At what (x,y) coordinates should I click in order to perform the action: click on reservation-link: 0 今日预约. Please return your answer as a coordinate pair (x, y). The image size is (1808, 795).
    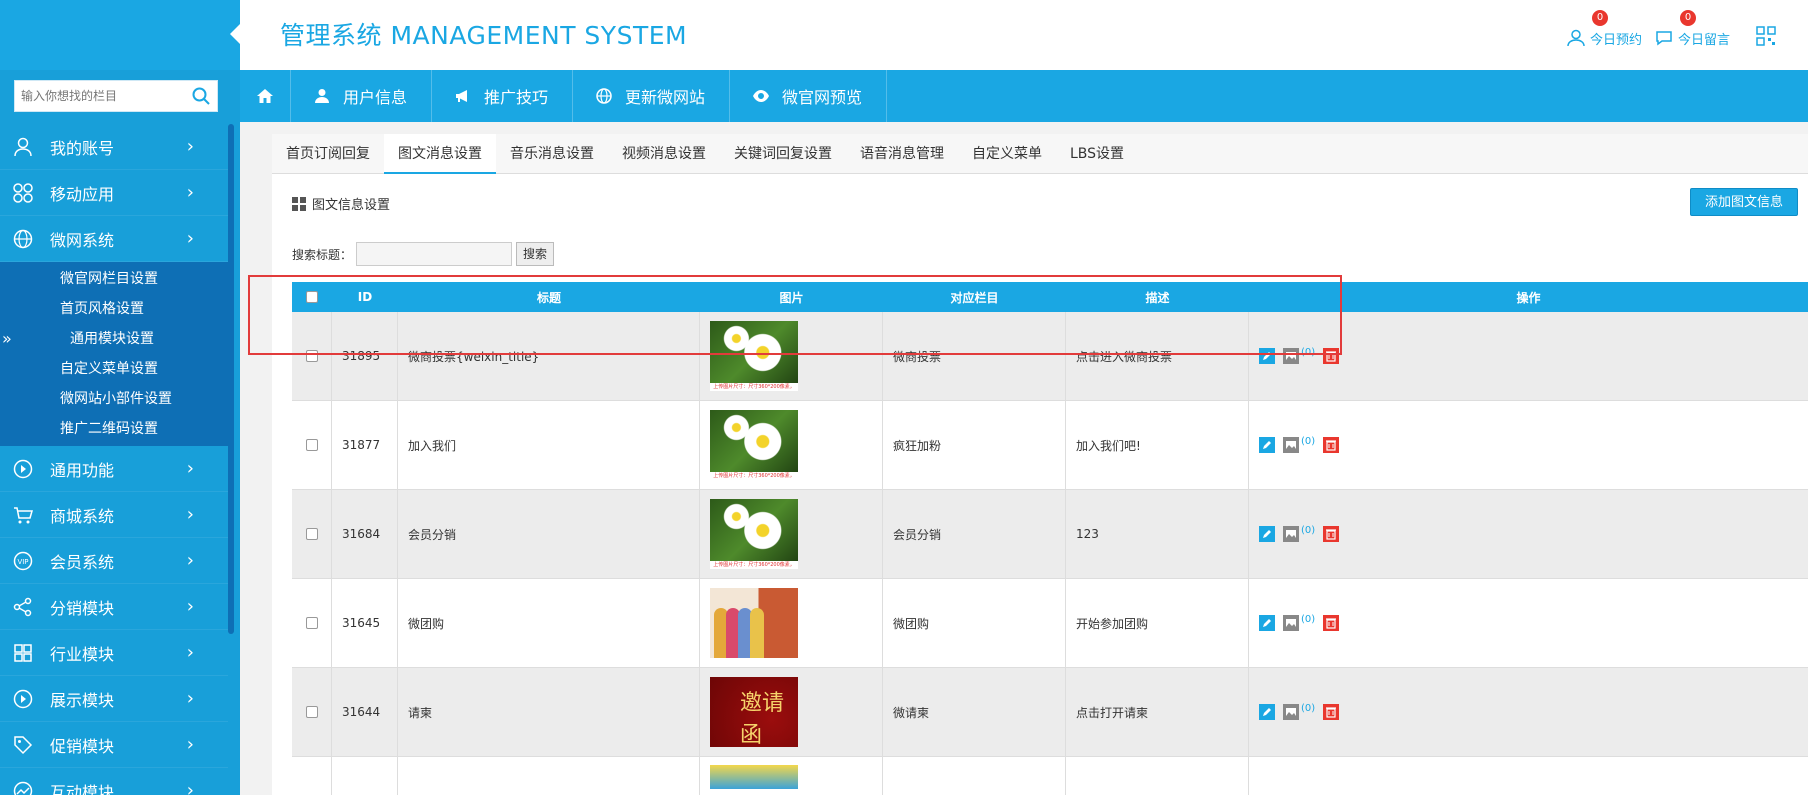
    Looking at the image, I should click on (1604, 29).